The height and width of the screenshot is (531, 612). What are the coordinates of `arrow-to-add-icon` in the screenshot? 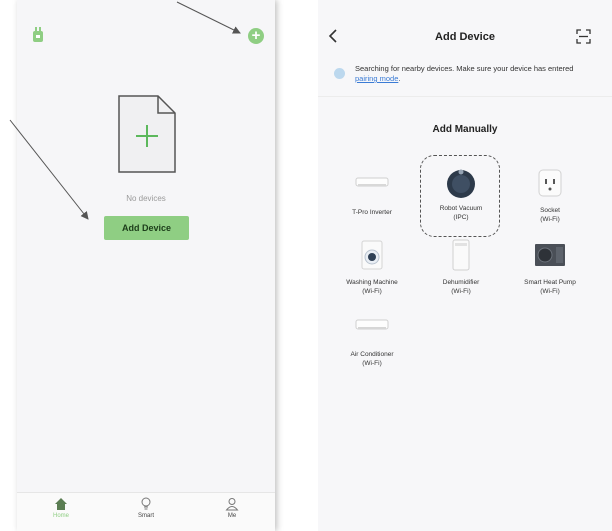 It's located at (208, 17).